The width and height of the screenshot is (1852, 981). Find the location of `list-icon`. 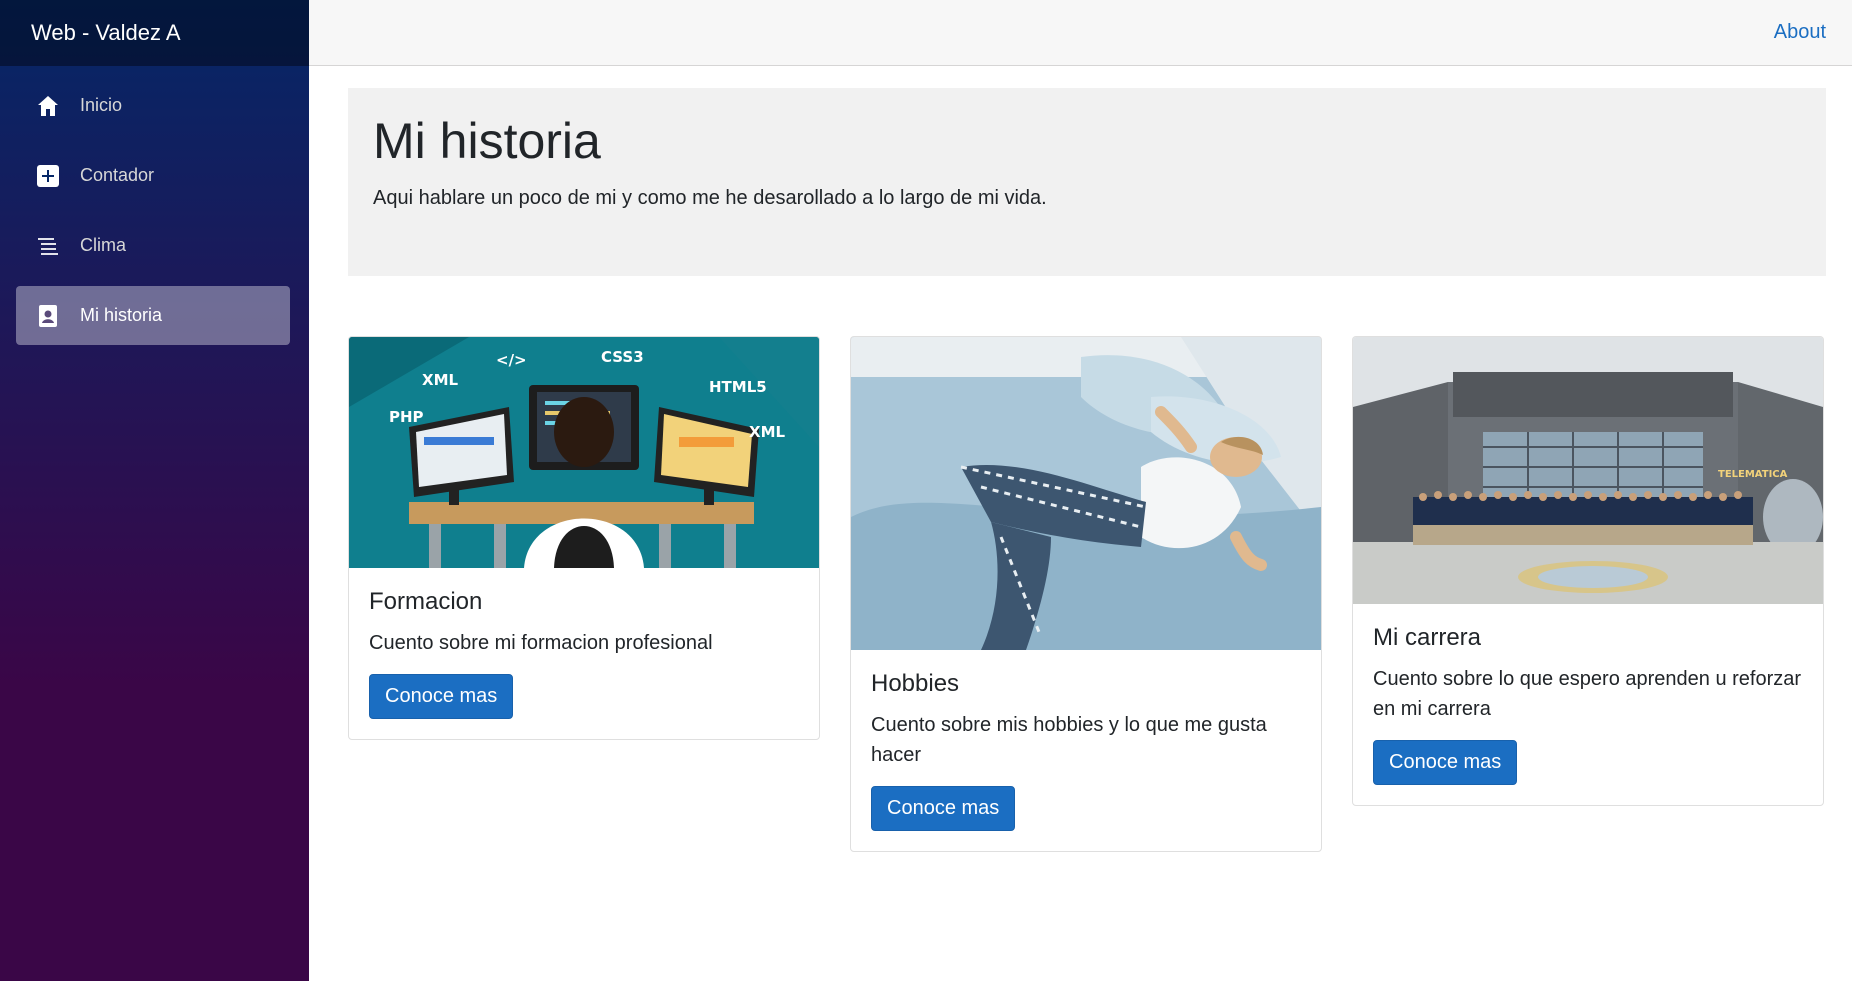

list-icon is located at coordinates (48, 246).